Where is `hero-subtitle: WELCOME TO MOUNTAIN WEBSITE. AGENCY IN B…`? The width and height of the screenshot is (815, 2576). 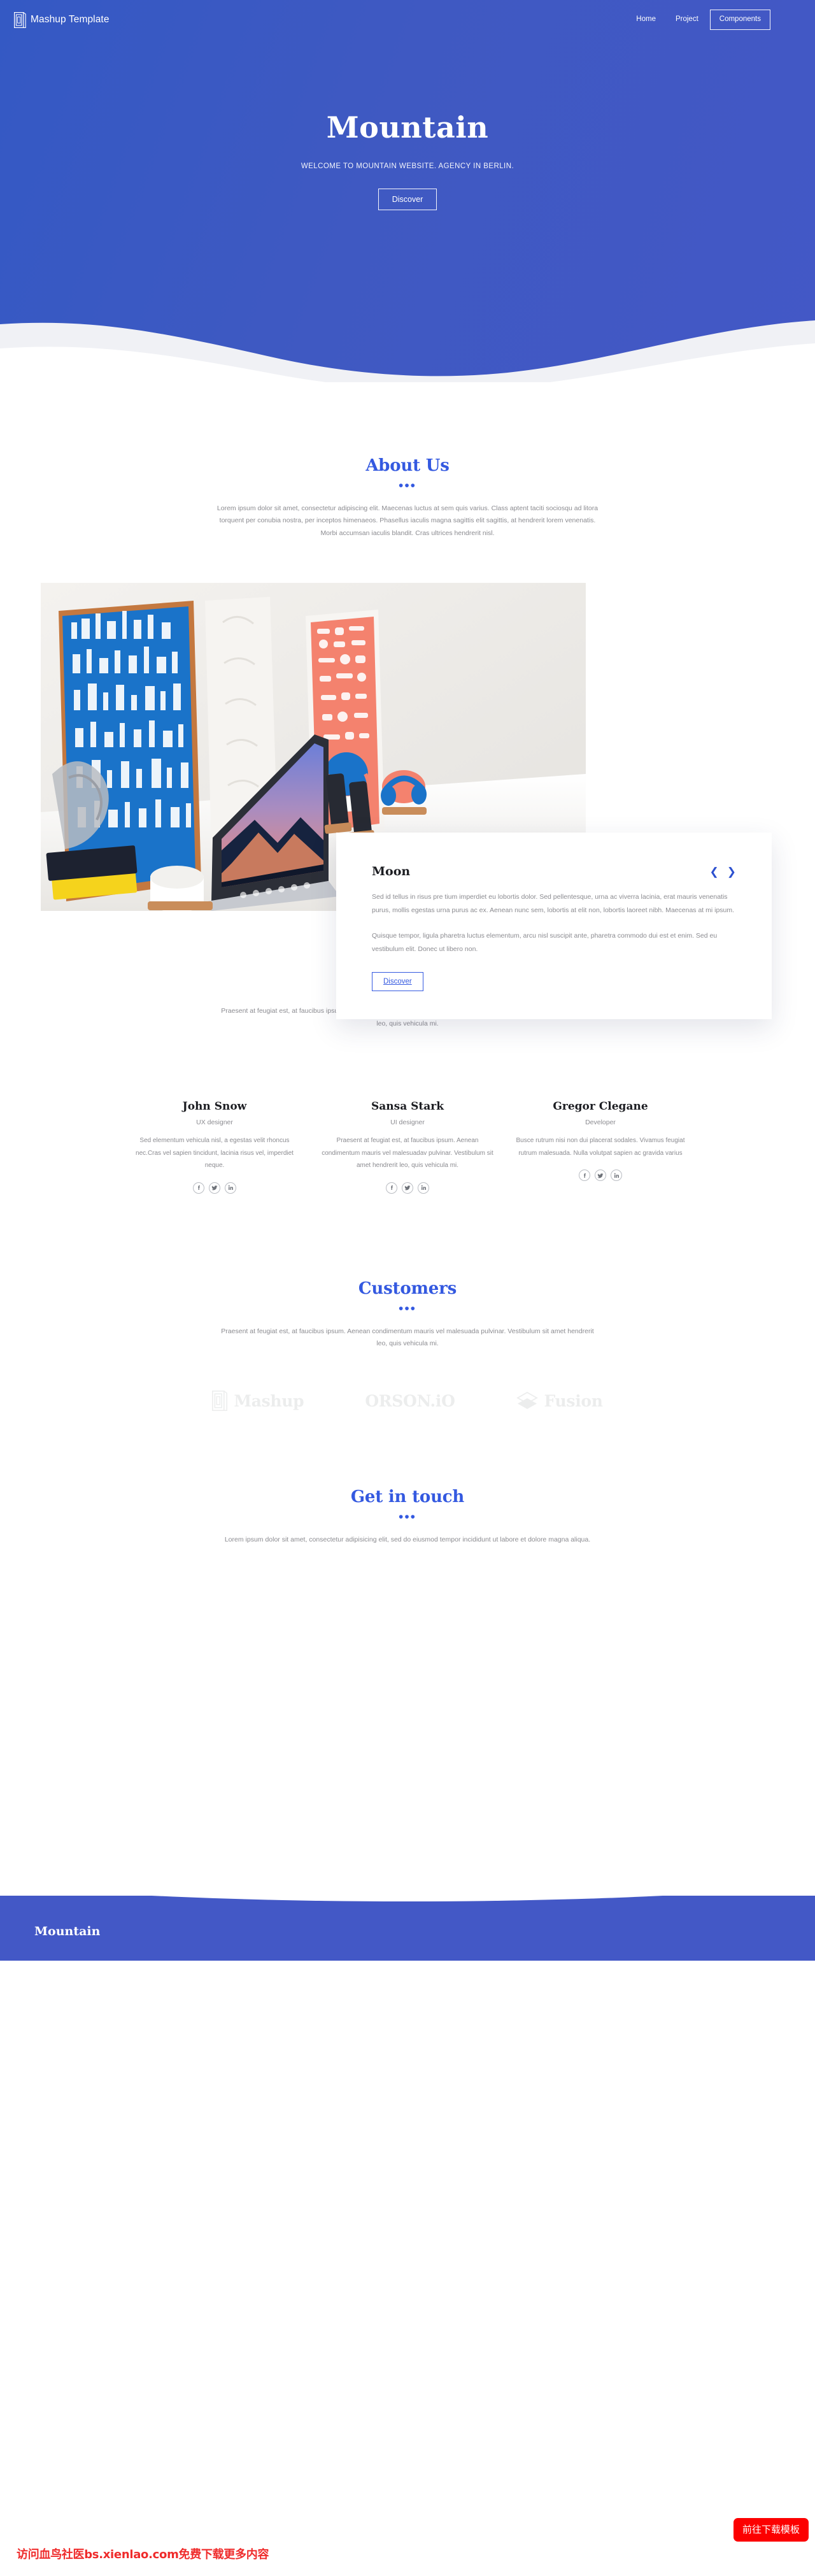
hero-subtitle: WELCOME TO MOUNTAIN WEBSITE. AGENCY IN B… is located at coordinates (407, 166).